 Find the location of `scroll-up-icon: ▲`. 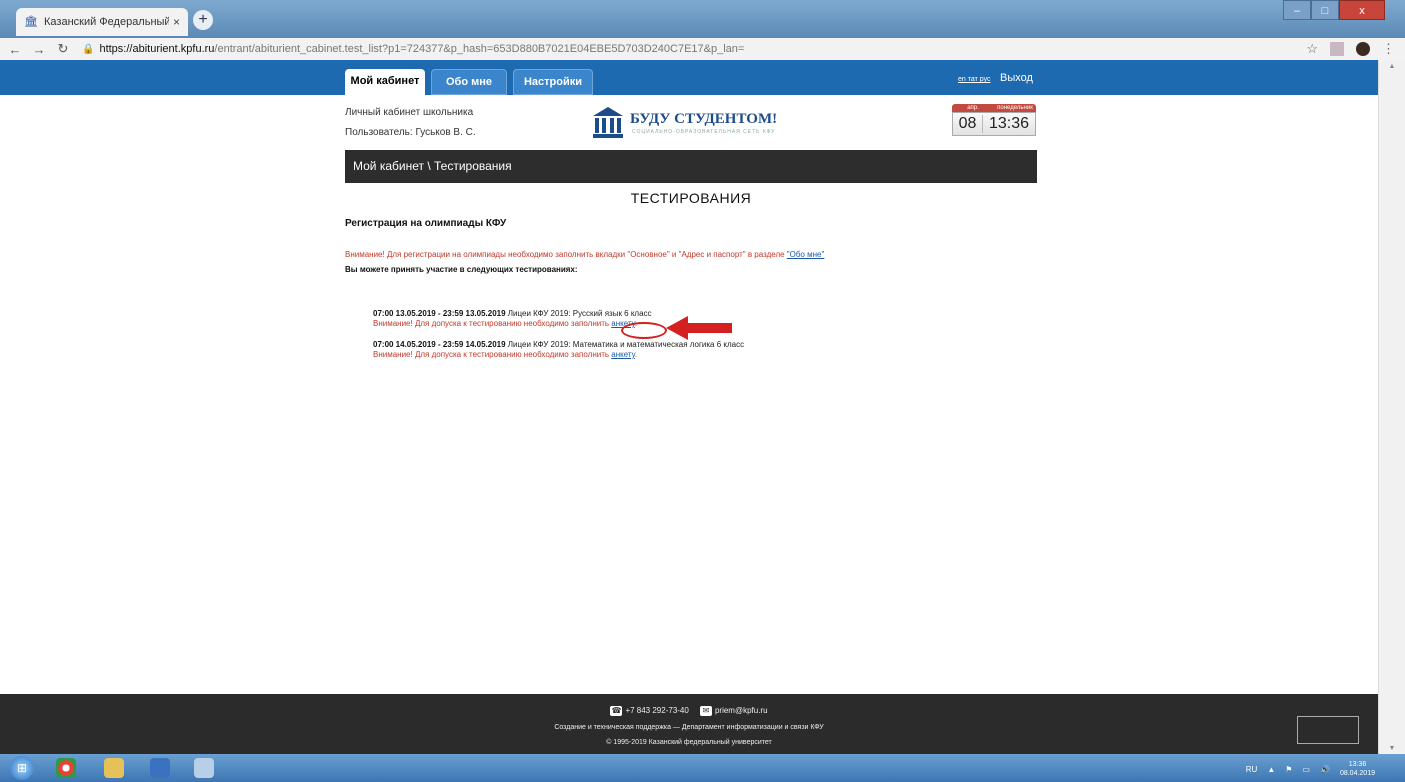

scroll-up-icon: ▲ is located at coordinates (1392, 66).